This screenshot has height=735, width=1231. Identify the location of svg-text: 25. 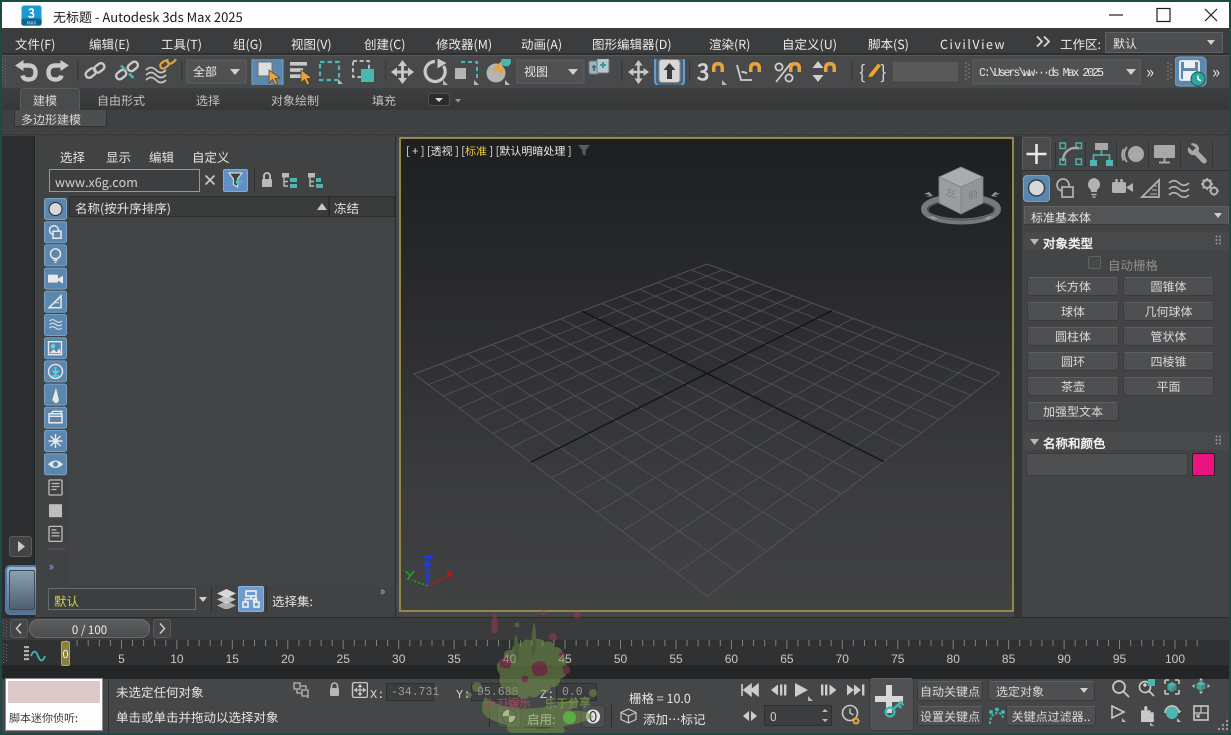
(344, 659).